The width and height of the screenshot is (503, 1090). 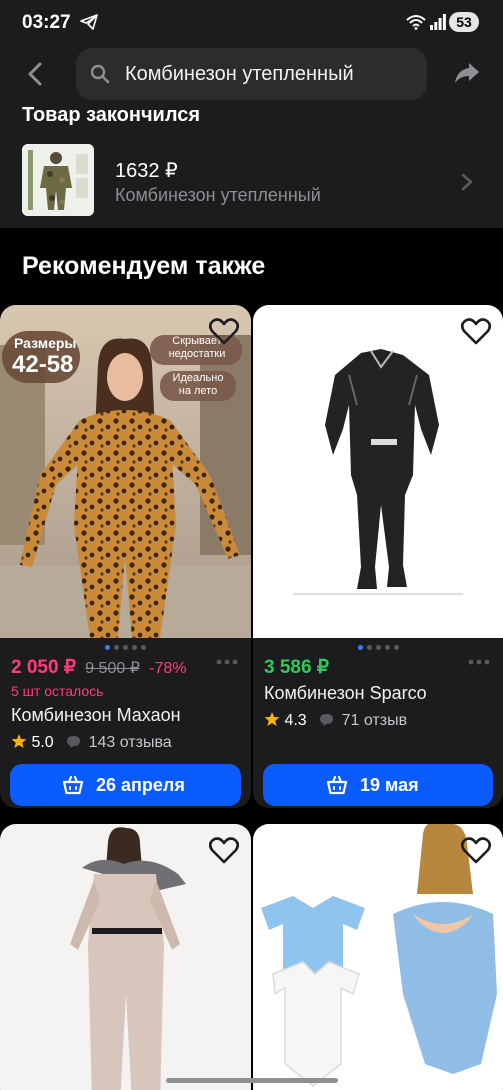 What do you see at coordinates (36, 74) in the screenshot?
I see `back-arrow-icon` at bounding box center [36, 74].